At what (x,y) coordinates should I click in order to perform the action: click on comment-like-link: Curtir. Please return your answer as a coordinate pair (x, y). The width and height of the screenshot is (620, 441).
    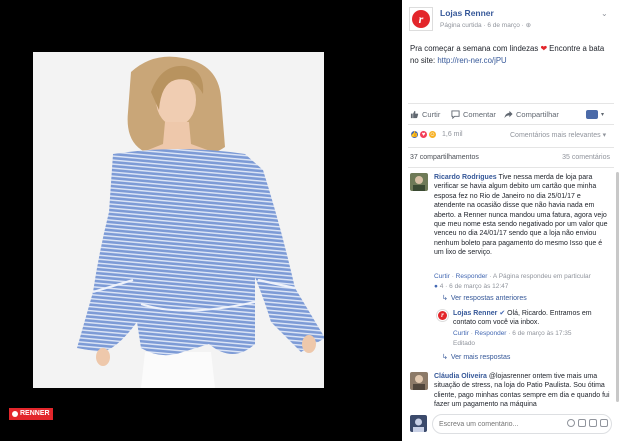
    Looking at the image, I should click on (442, 276).